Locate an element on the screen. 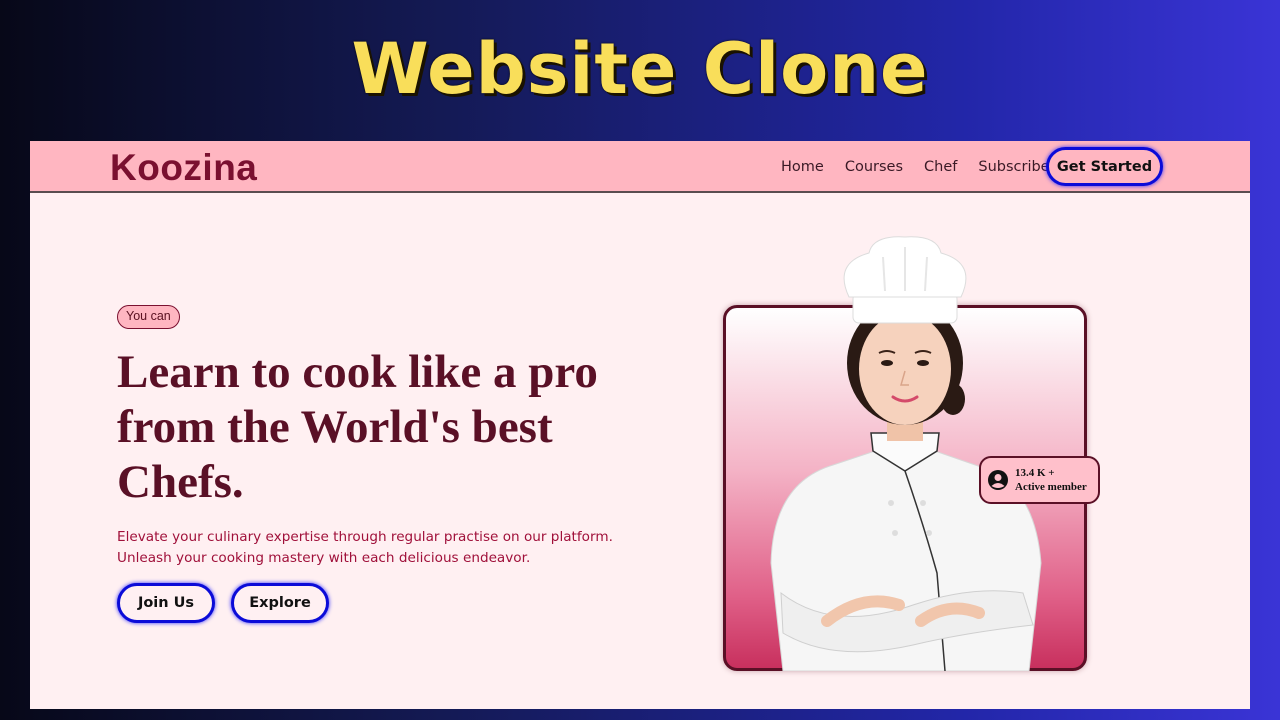  site-logo: Koozina is located at coordinates (183, 168).